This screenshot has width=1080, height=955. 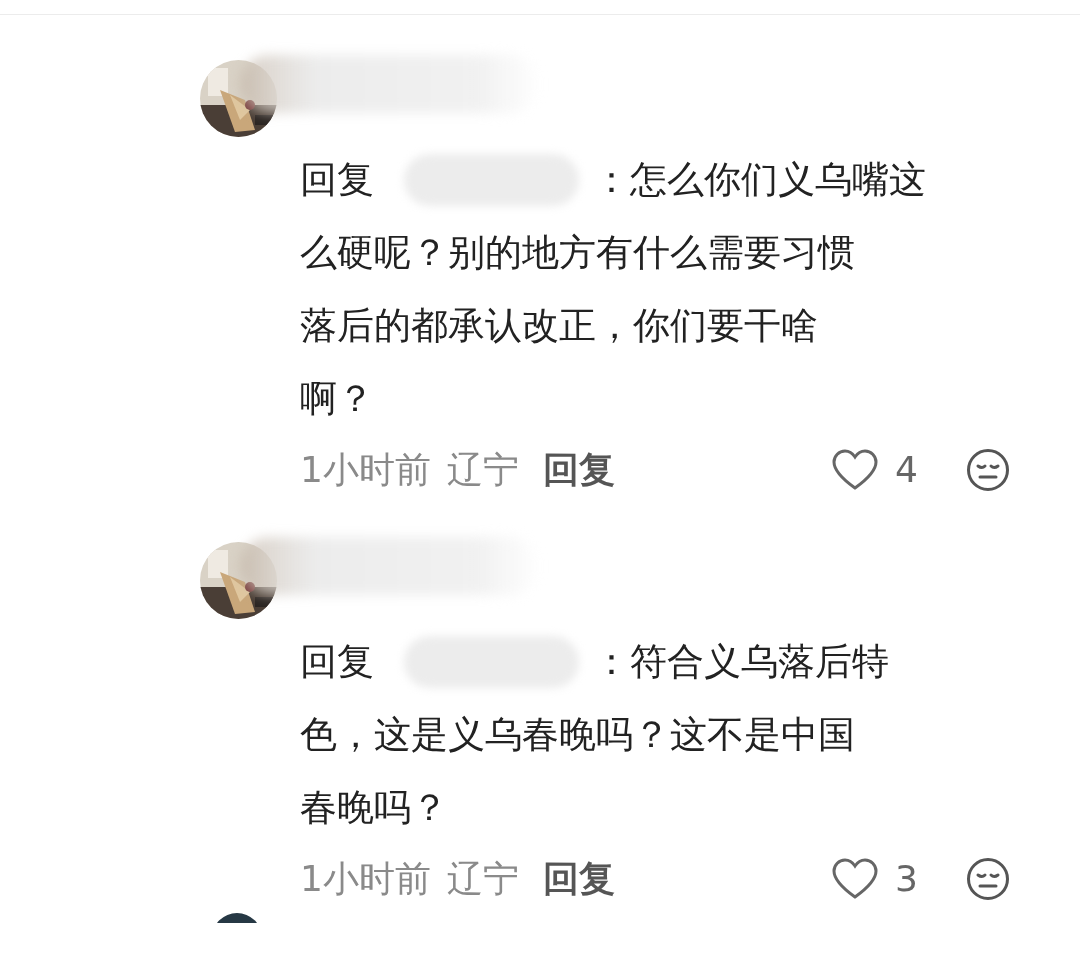 What do you see at coordinates (374, 808) in the screenshot?
I see `comment-text-line: 春晚吗？` at bounding box center [374, 808].